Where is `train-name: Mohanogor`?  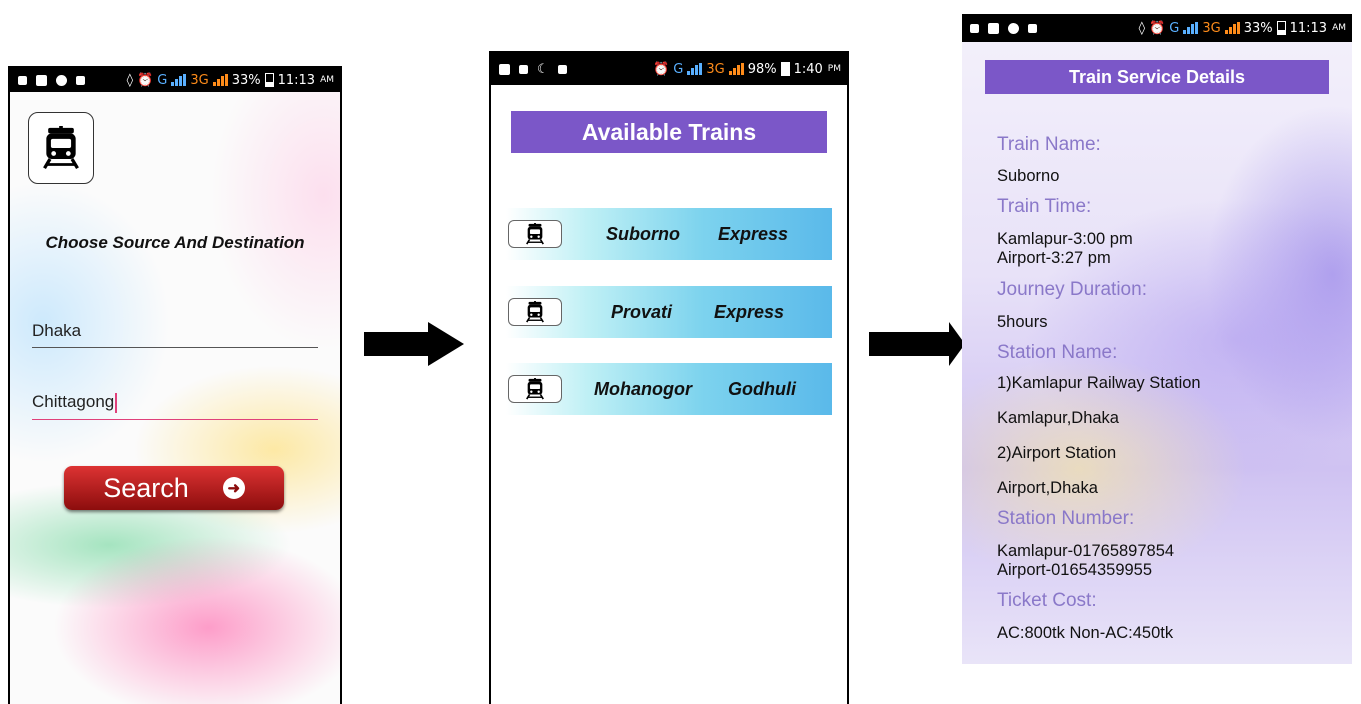 train-name: Mohanogor is located at coordinates (643, 388).